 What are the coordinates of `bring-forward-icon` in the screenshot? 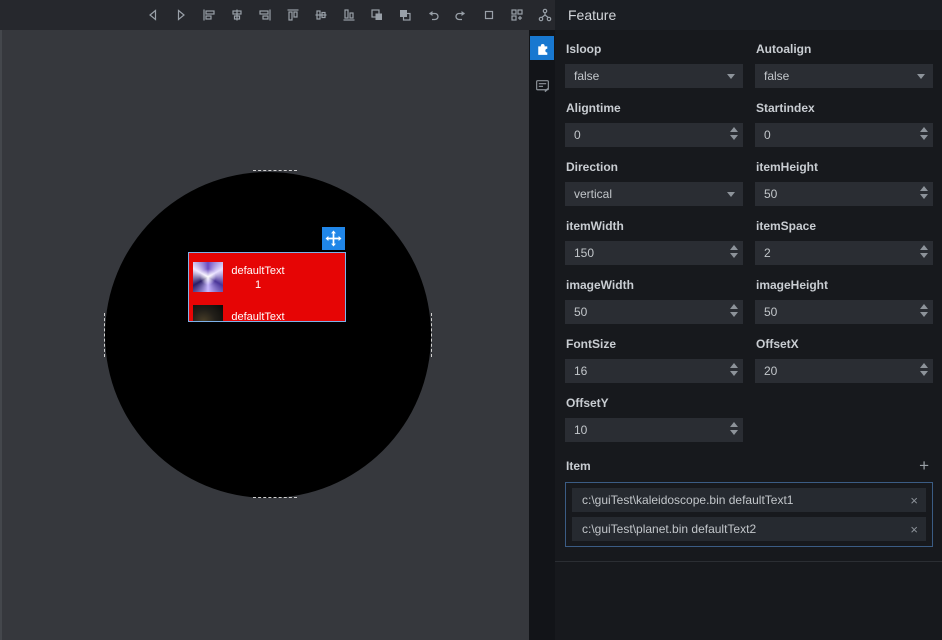 It's located at (377, 15).